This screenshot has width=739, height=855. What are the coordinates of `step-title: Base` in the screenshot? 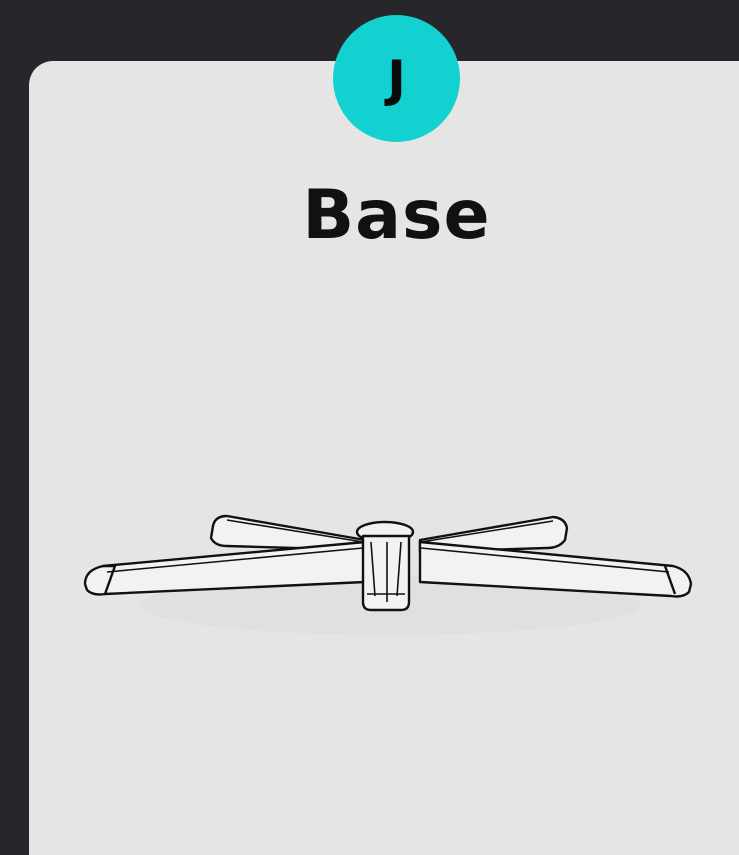 It's located at (396, 215).